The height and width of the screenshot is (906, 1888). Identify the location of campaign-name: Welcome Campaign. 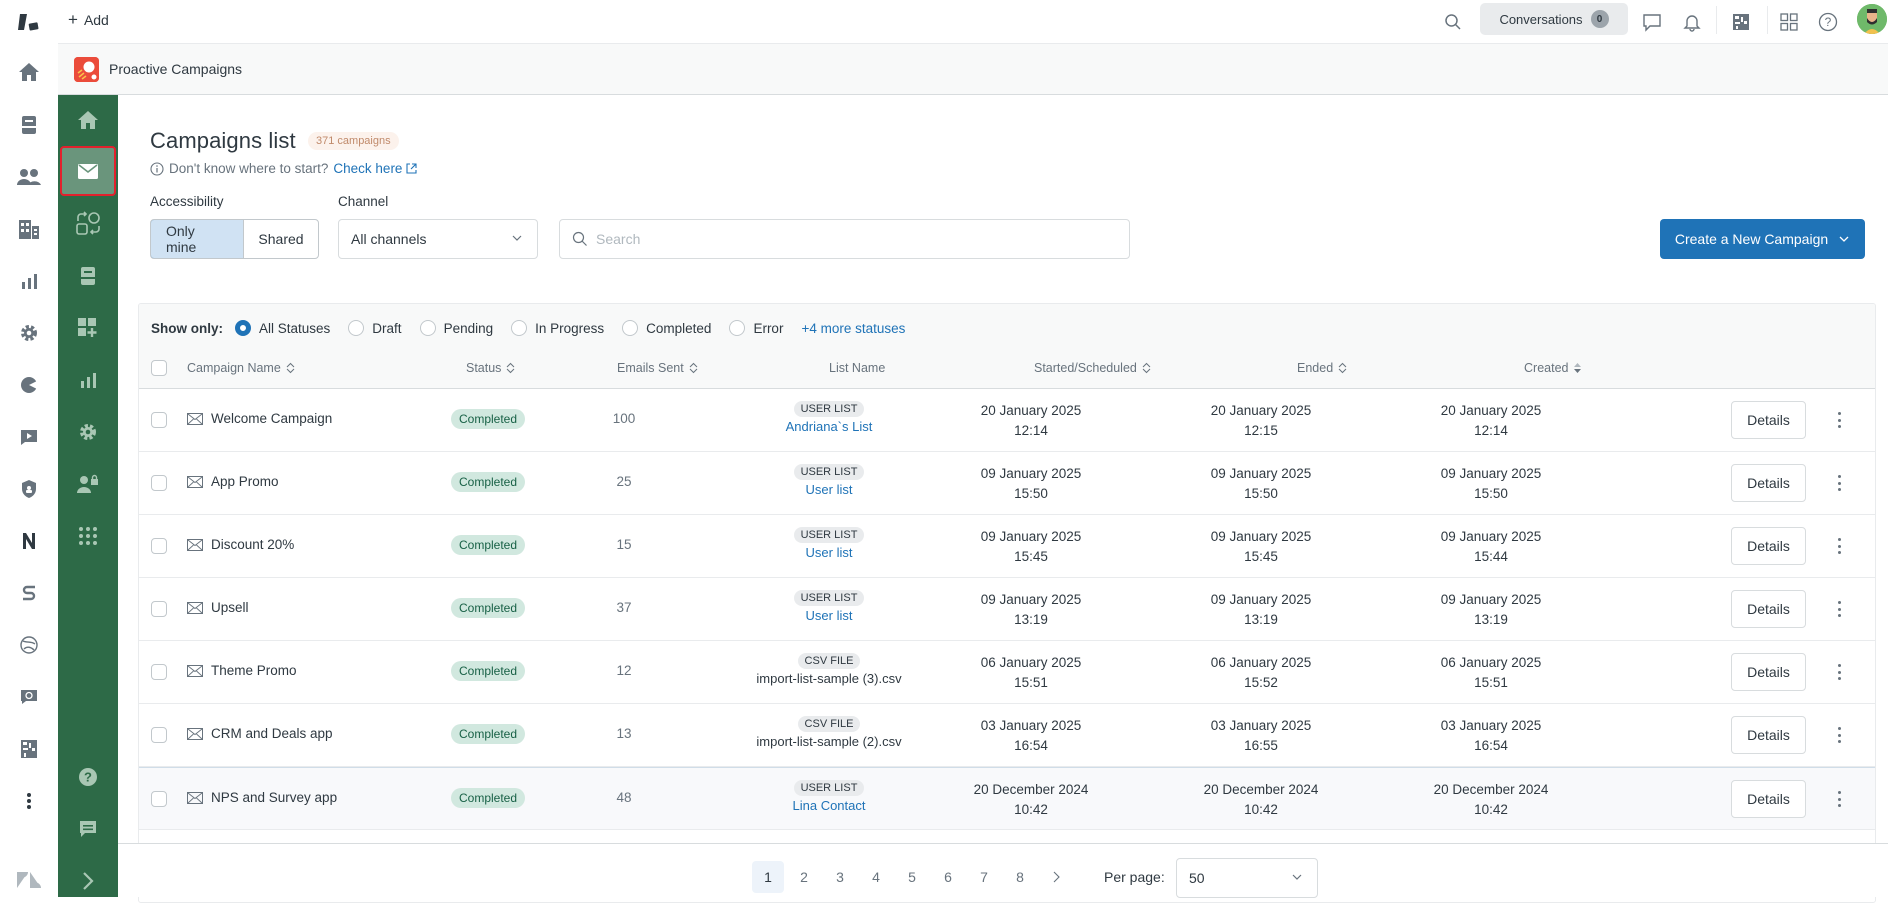
(259, 418).